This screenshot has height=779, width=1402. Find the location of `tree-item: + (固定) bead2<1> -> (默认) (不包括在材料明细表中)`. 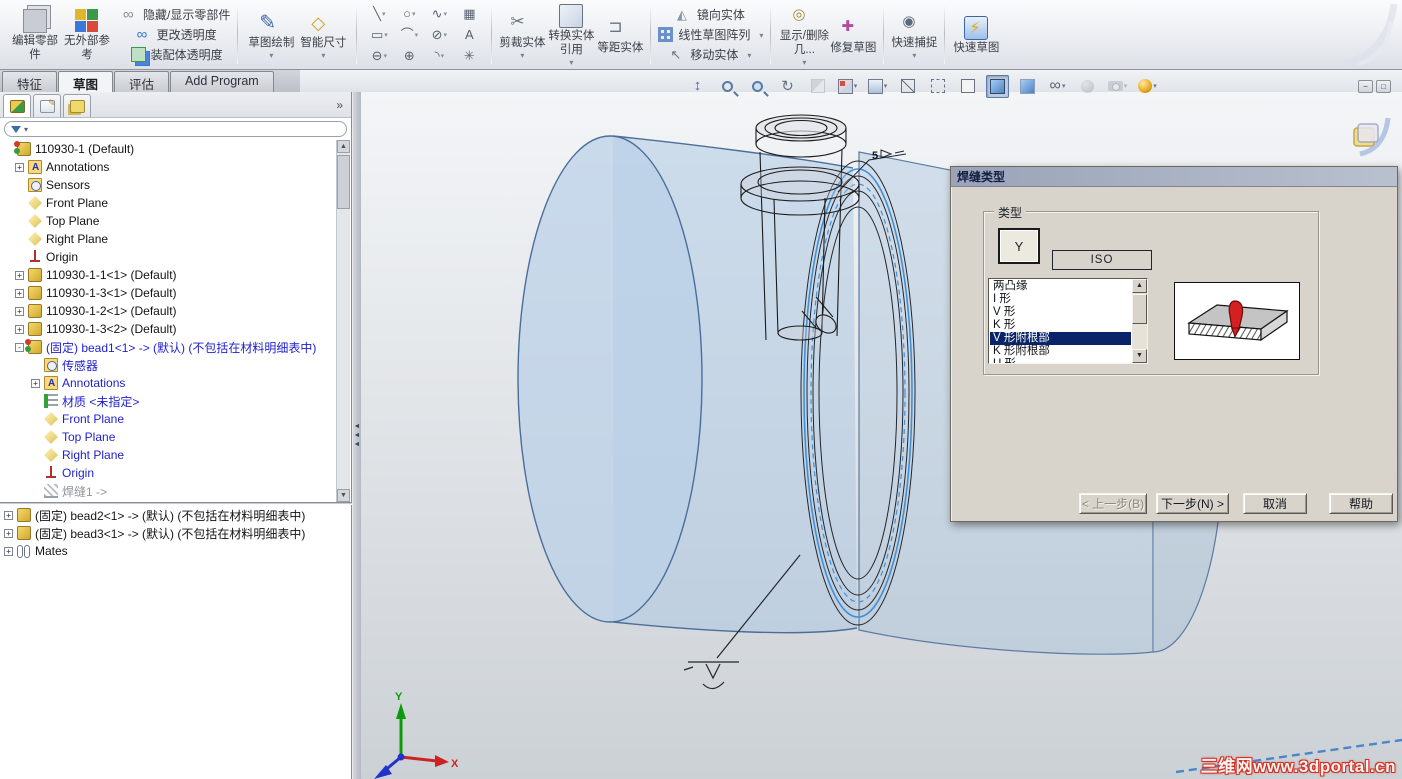

tree-item: + (固定) bead2<1> -> (默认) (不包括在材料明细表中) is located at coordinates (168, 515).